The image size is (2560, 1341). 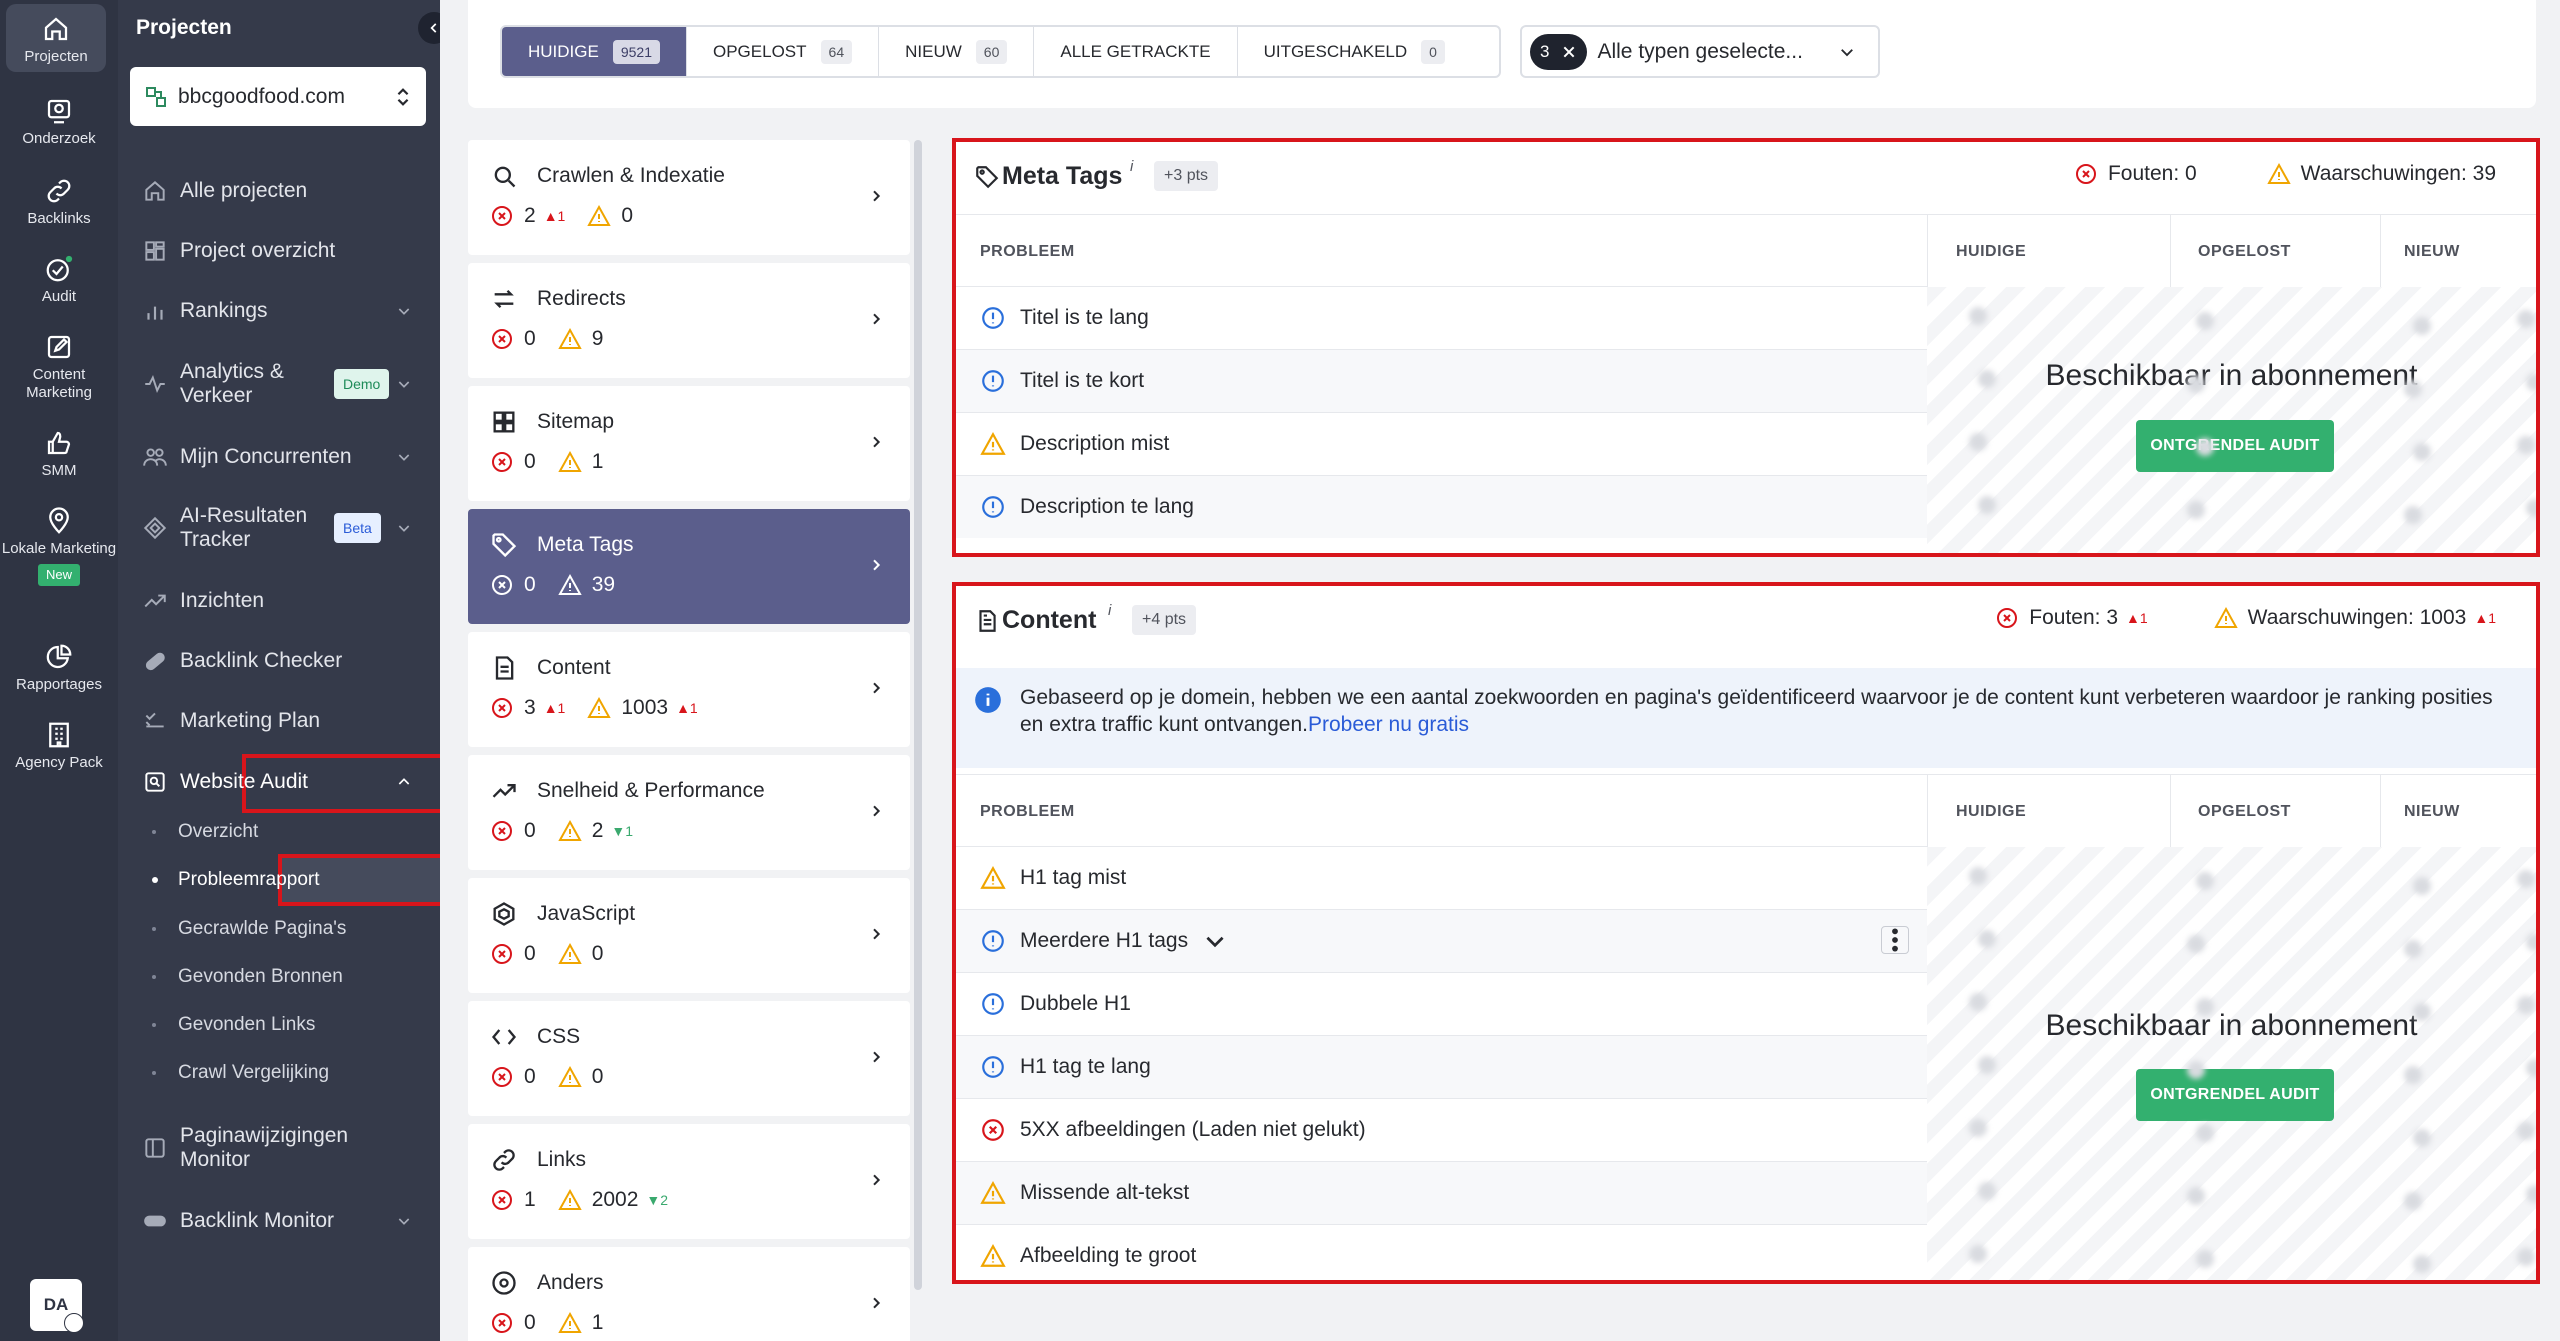 What do you see at coordinates (1441, 443) in the screenshot?
I see `problem-row: Description mist` at bounding box center [1441, 443].